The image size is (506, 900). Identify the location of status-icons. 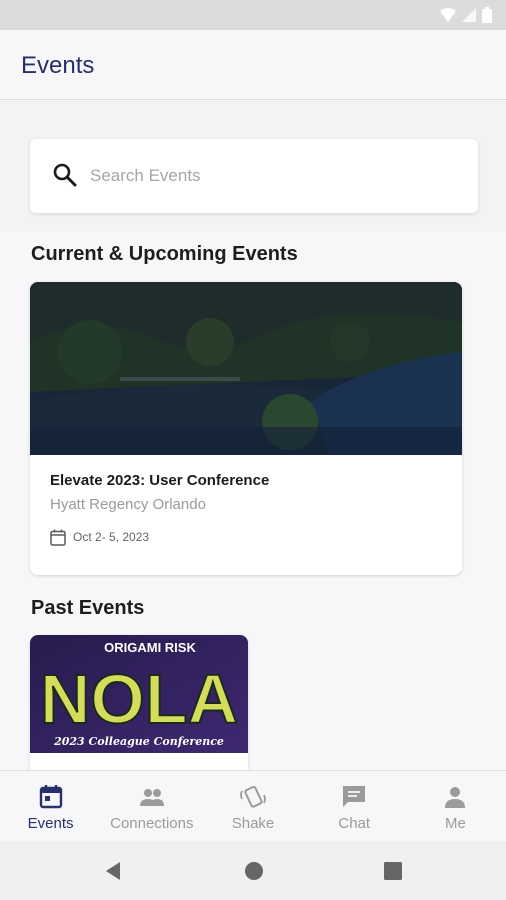
(466, 15).